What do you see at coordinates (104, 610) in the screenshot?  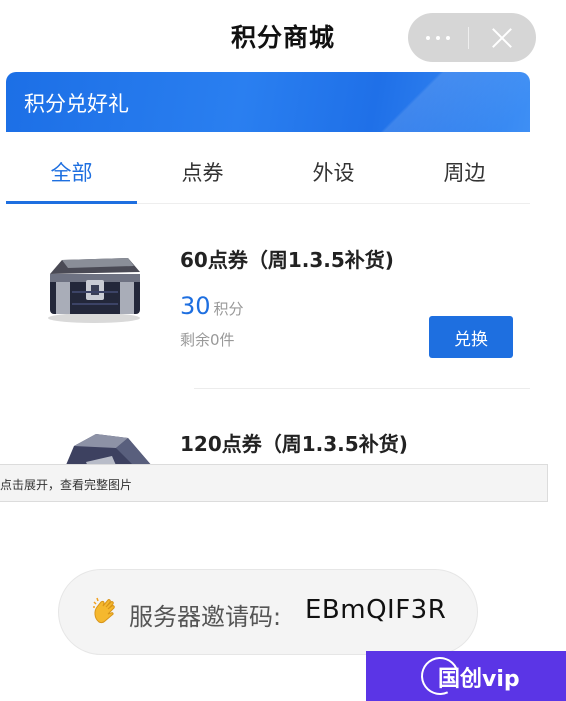 I see `waving-hand-icon` at bounding box center [104, 610].